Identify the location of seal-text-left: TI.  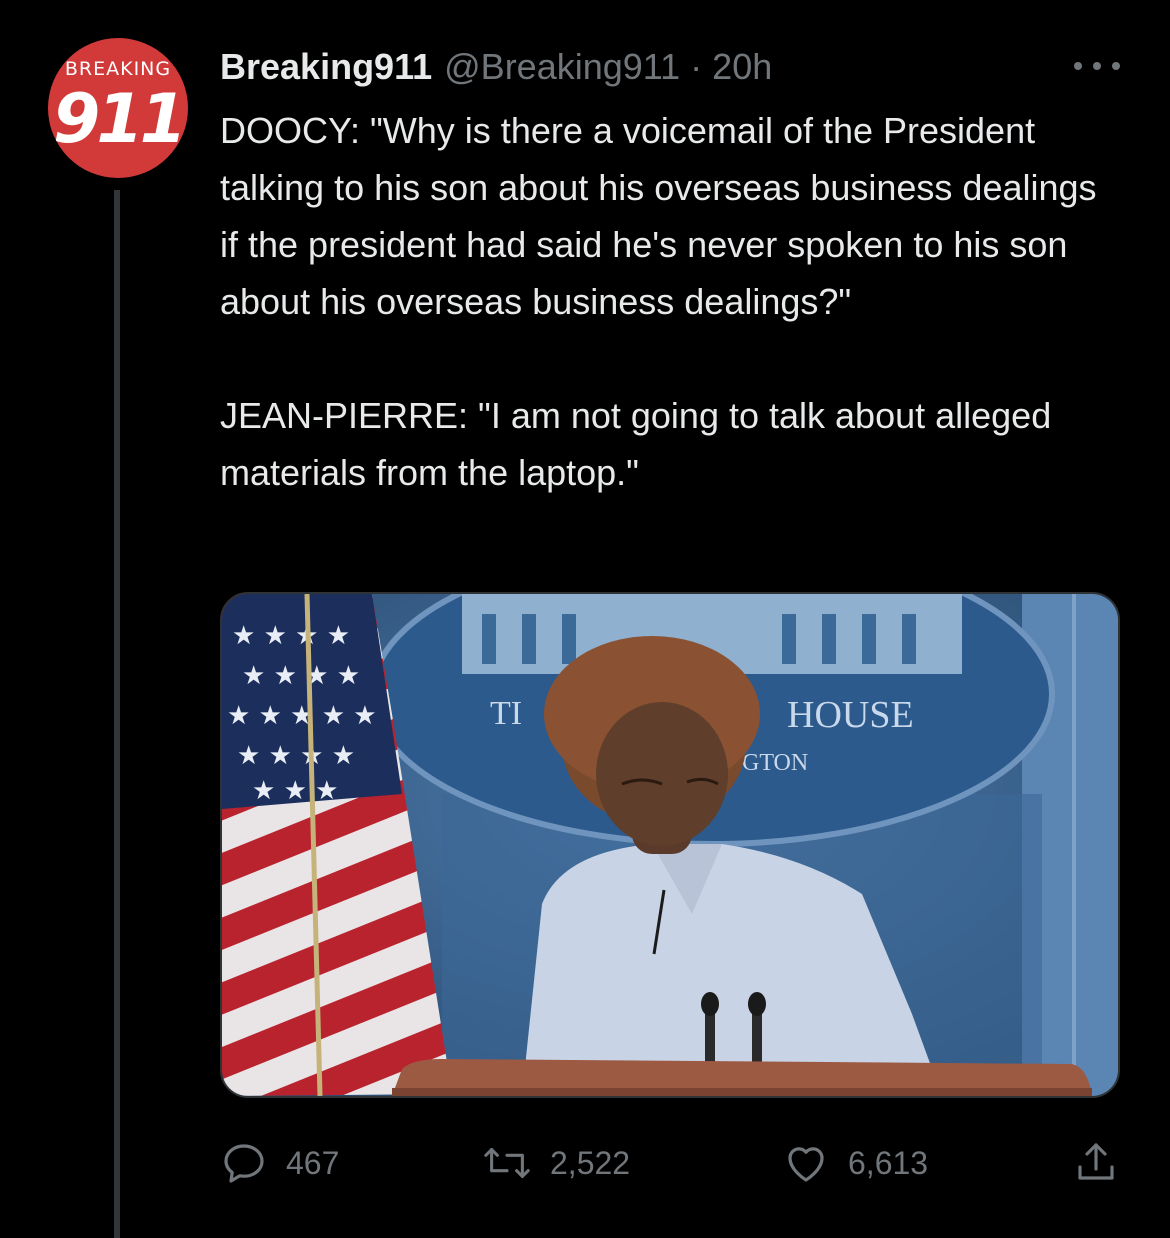
(506, 713).